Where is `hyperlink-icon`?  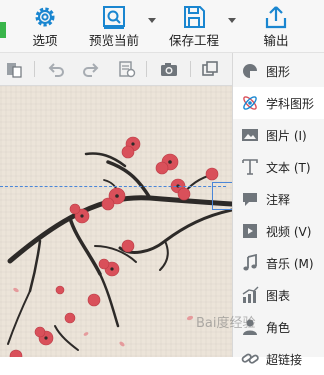 hyperlink-icon is located at coordinates (250, 358).